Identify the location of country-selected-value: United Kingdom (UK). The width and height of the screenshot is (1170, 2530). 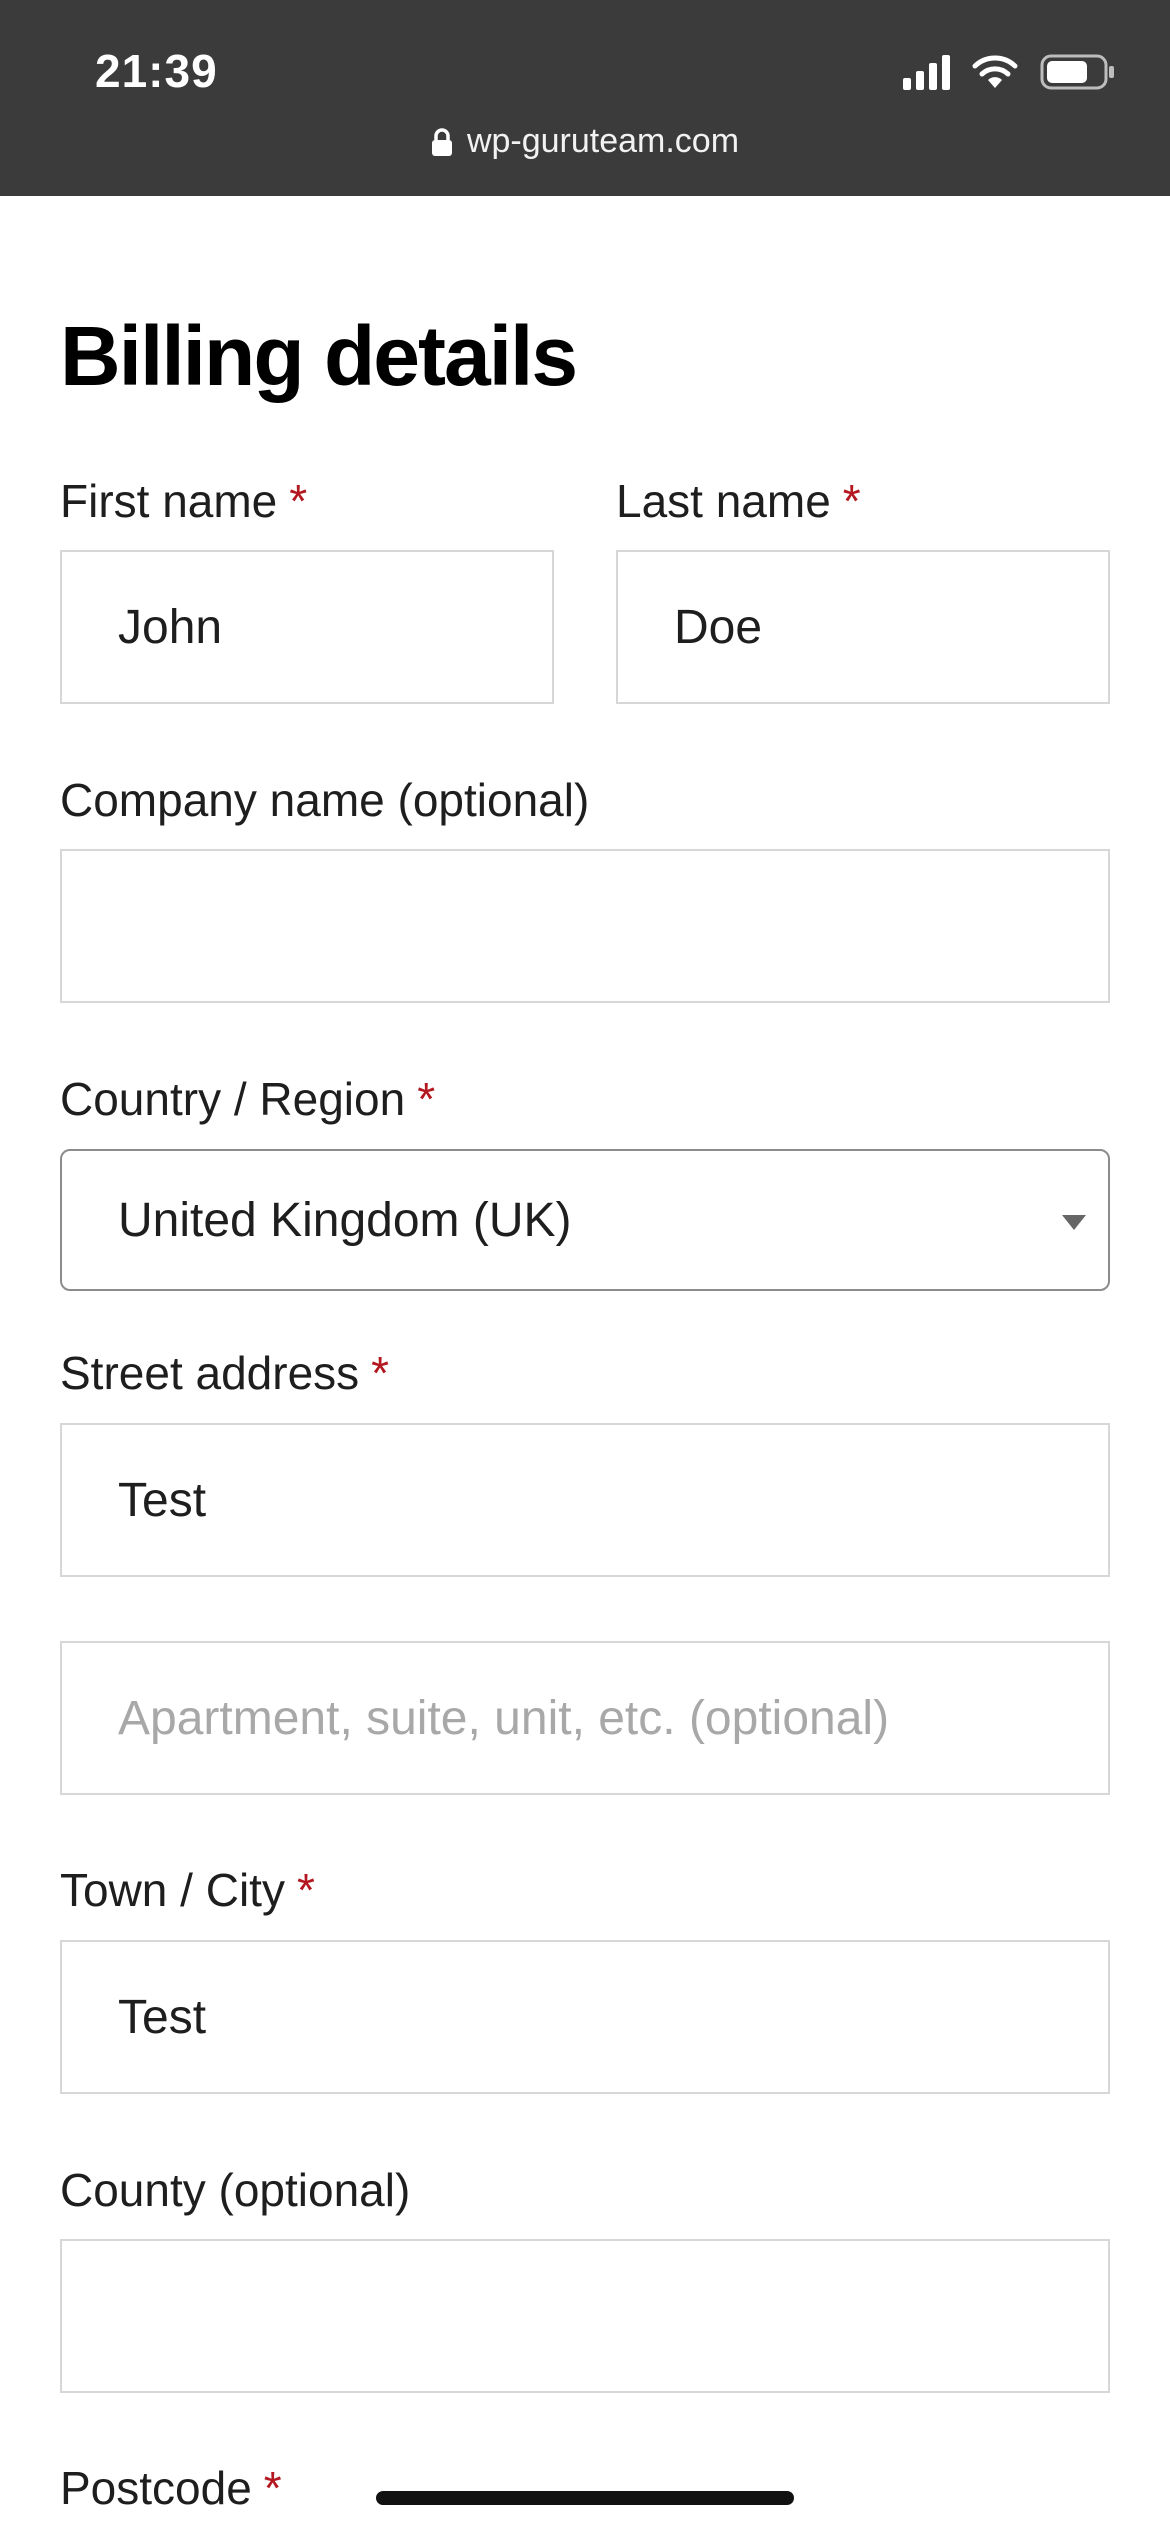
(345, 1220).